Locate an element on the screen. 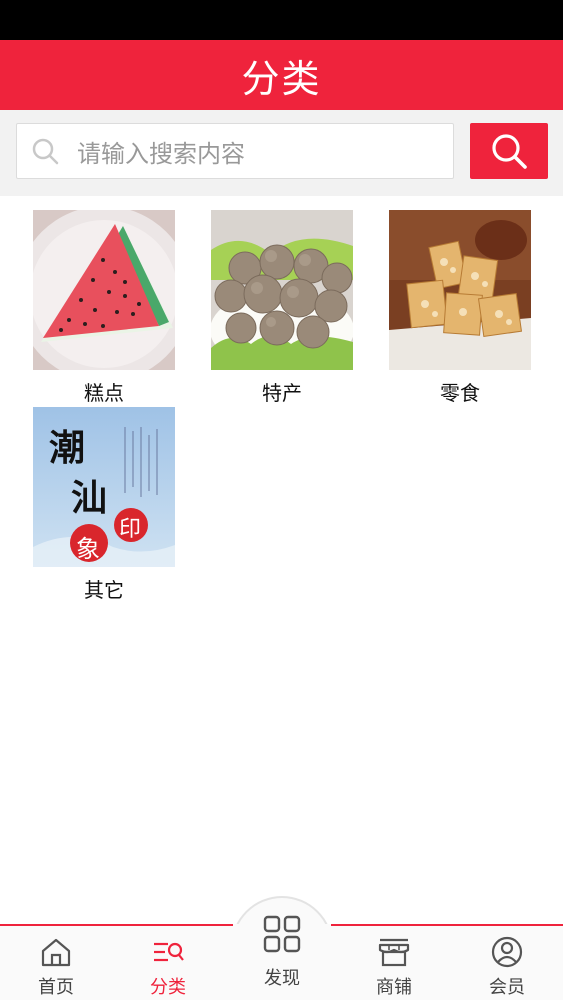 The image size is (563, 1002). category-label: 其它 is located at coordinates (104, 590).